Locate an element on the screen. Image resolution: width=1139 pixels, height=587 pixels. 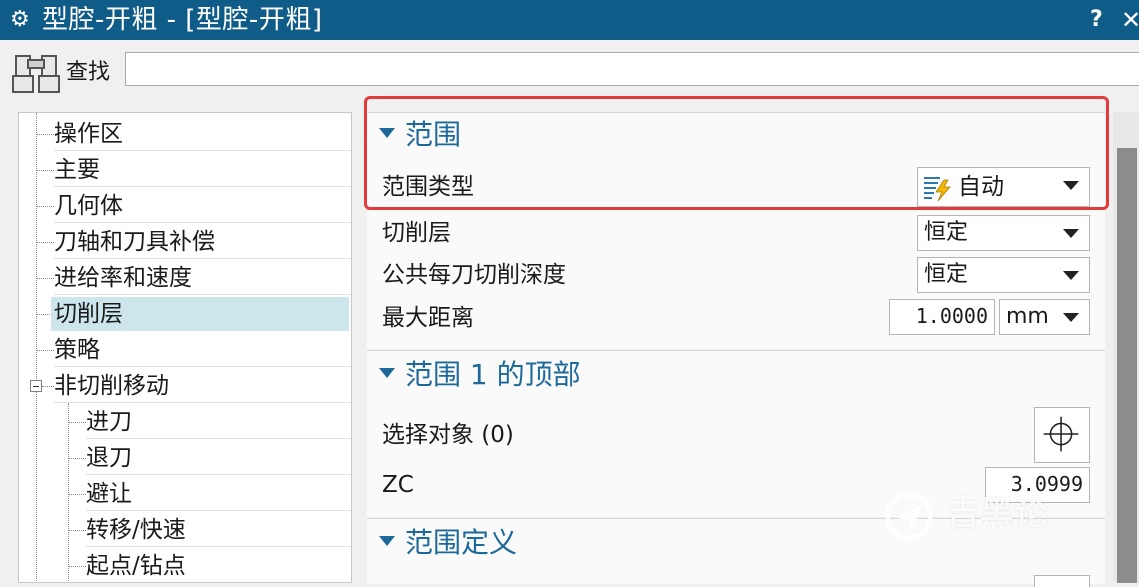
zc-label: ZC is located at coordinates (398, 485).